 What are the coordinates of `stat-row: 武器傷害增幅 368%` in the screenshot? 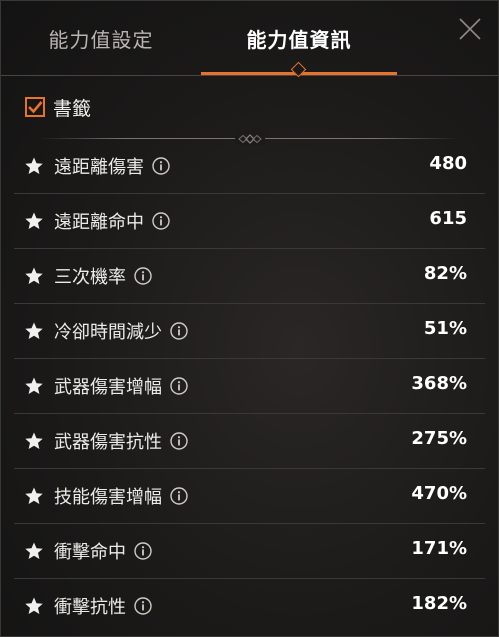 It's located at (249, 386).